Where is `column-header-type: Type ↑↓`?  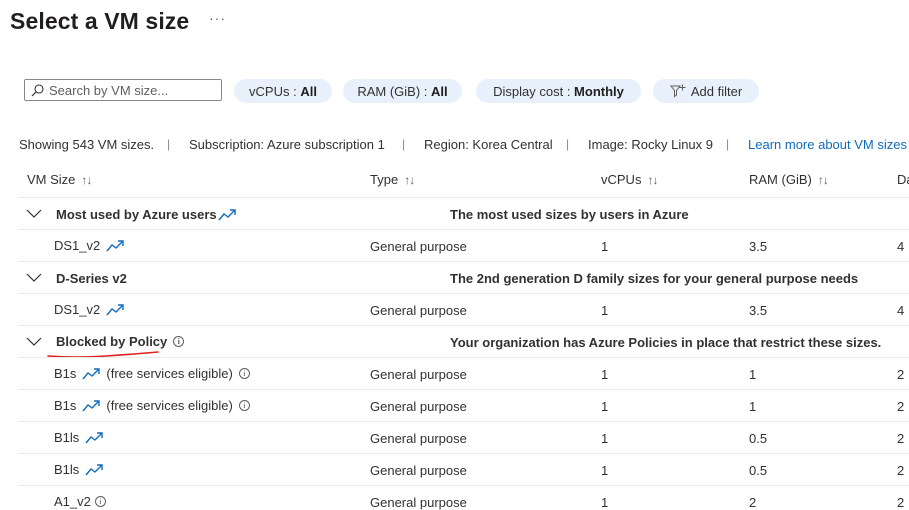
column-header-type: Type ↑↓ is located at coordinates (392, 179).